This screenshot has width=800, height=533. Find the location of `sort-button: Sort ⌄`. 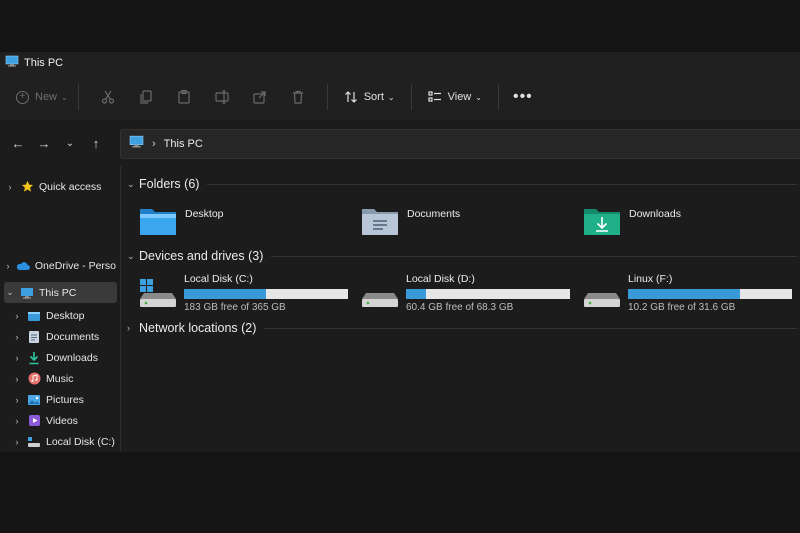

sort-button: Sort ⌄ is located at coordinates (369, 97).